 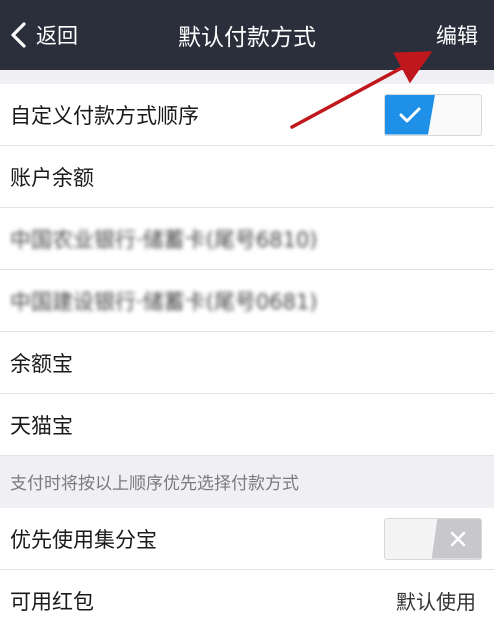 I want to click on edit-button: 编辑, so click(x=457, y=35).